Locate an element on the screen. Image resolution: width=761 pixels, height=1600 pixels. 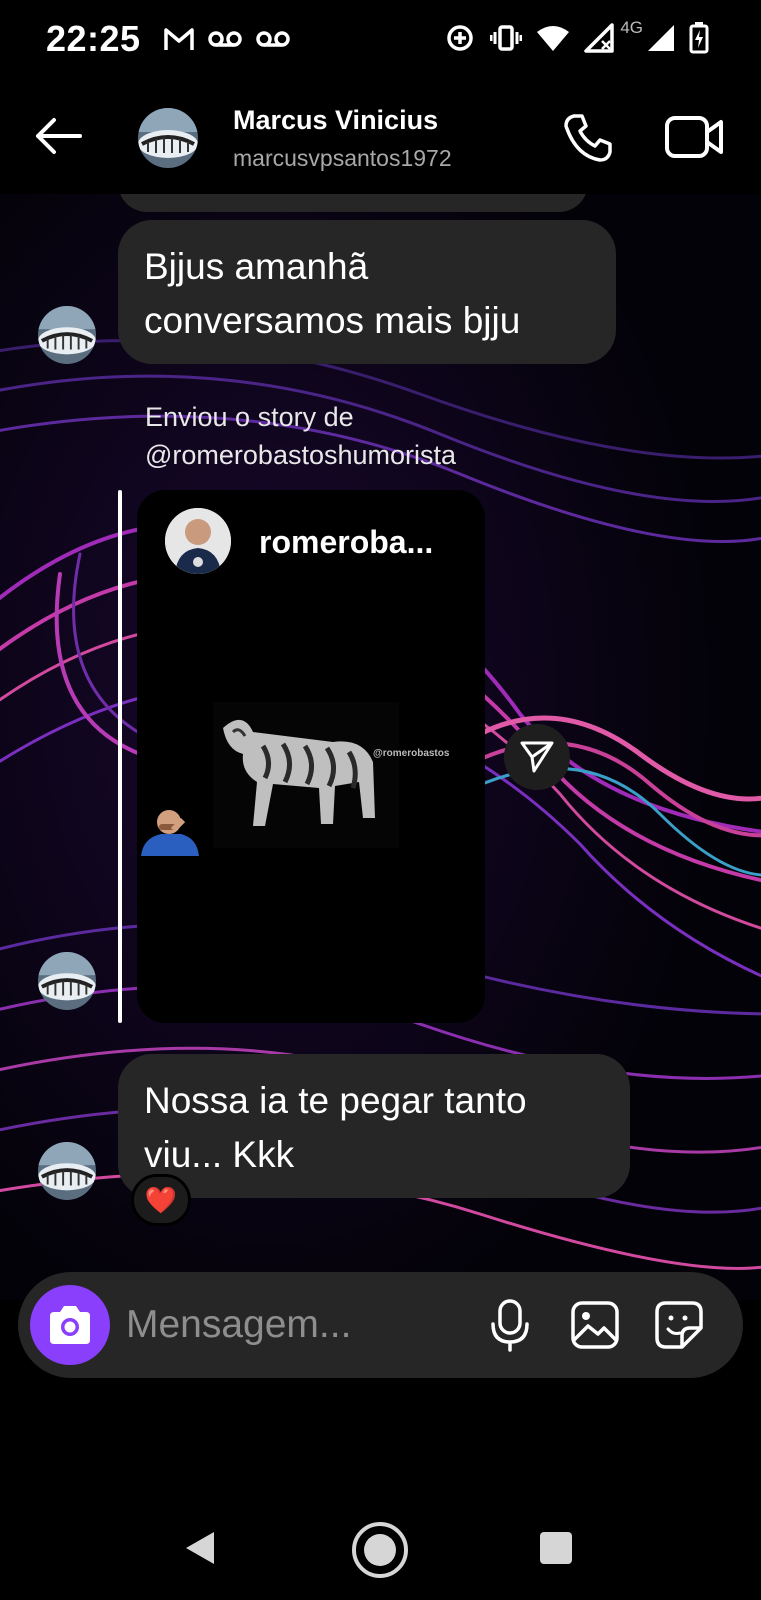
system-icons: 4G is located at coordinates (576, 36).